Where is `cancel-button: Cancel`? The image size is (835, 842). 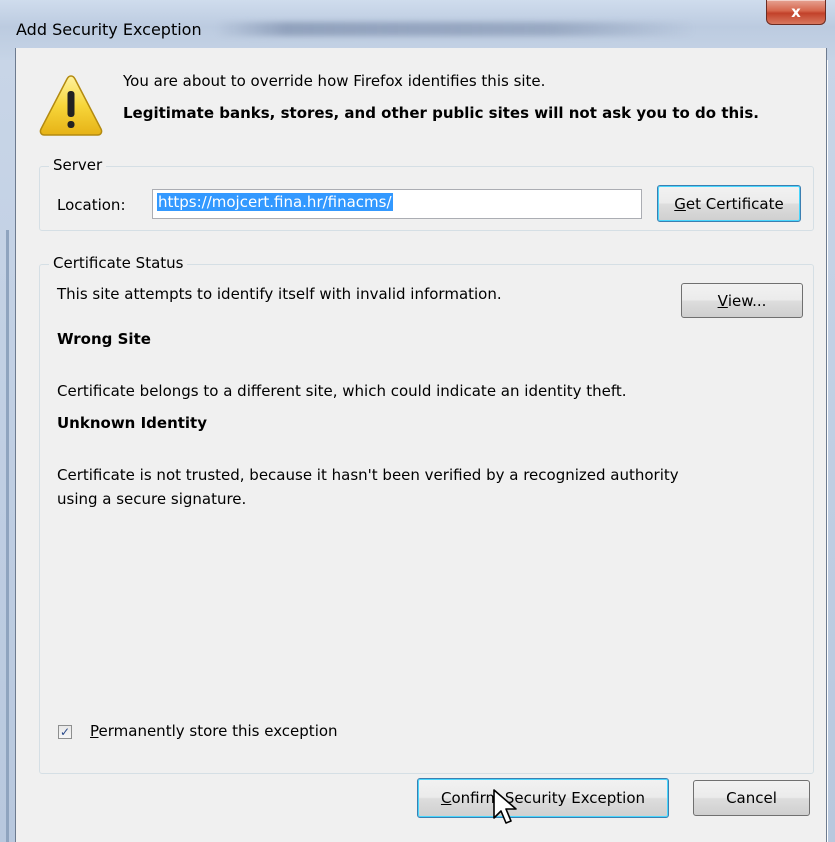 cancel-button: Cancel is located at coordinates (751, 798).